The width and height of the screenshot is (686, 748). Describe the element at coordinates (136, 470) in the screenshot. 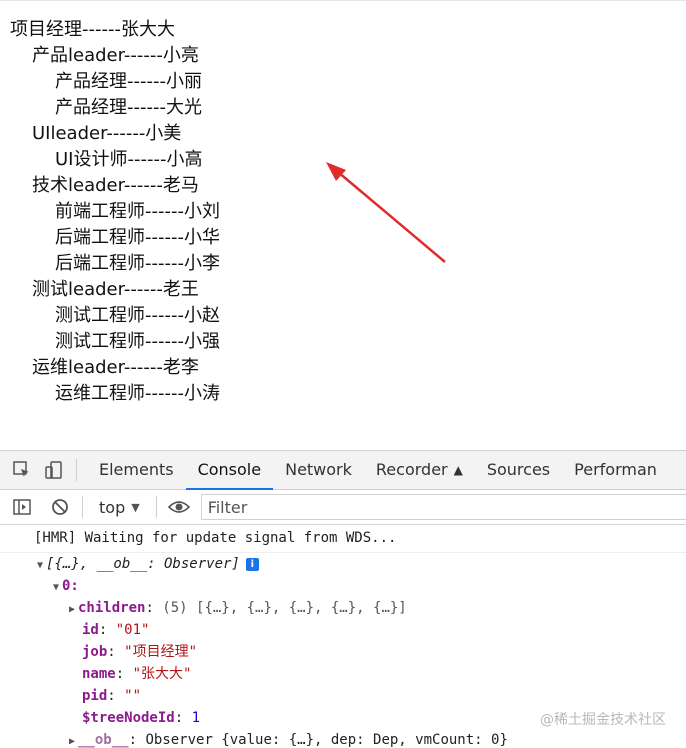

I see `tab-elements: Elements` at that location.